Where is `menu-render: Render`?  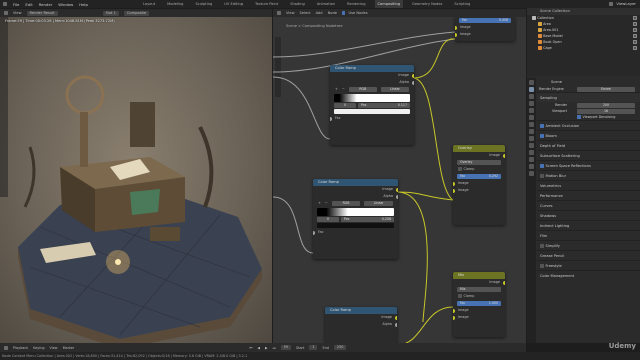
menu-render: Render is located at coordinates (46, 4).